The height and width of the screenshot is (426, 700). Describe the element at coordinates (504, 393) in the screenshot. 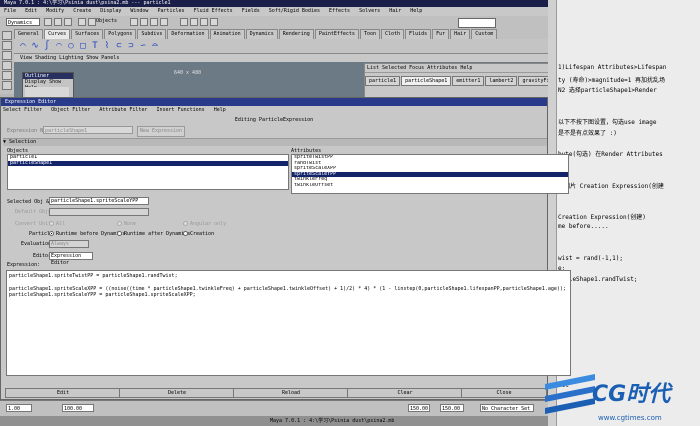

I see `close-button: Close` at that location.